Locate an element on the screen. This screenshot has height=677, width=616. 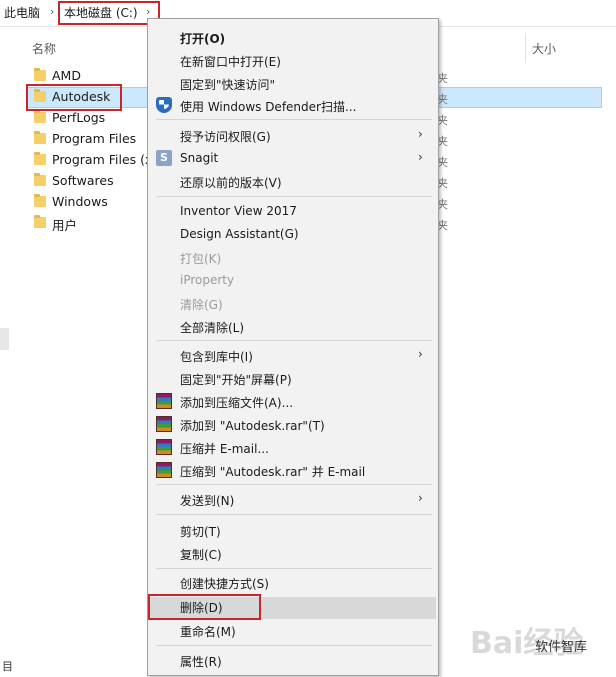
menu-item-send-to: 发送到(N) is located at coordinates (207, 500).